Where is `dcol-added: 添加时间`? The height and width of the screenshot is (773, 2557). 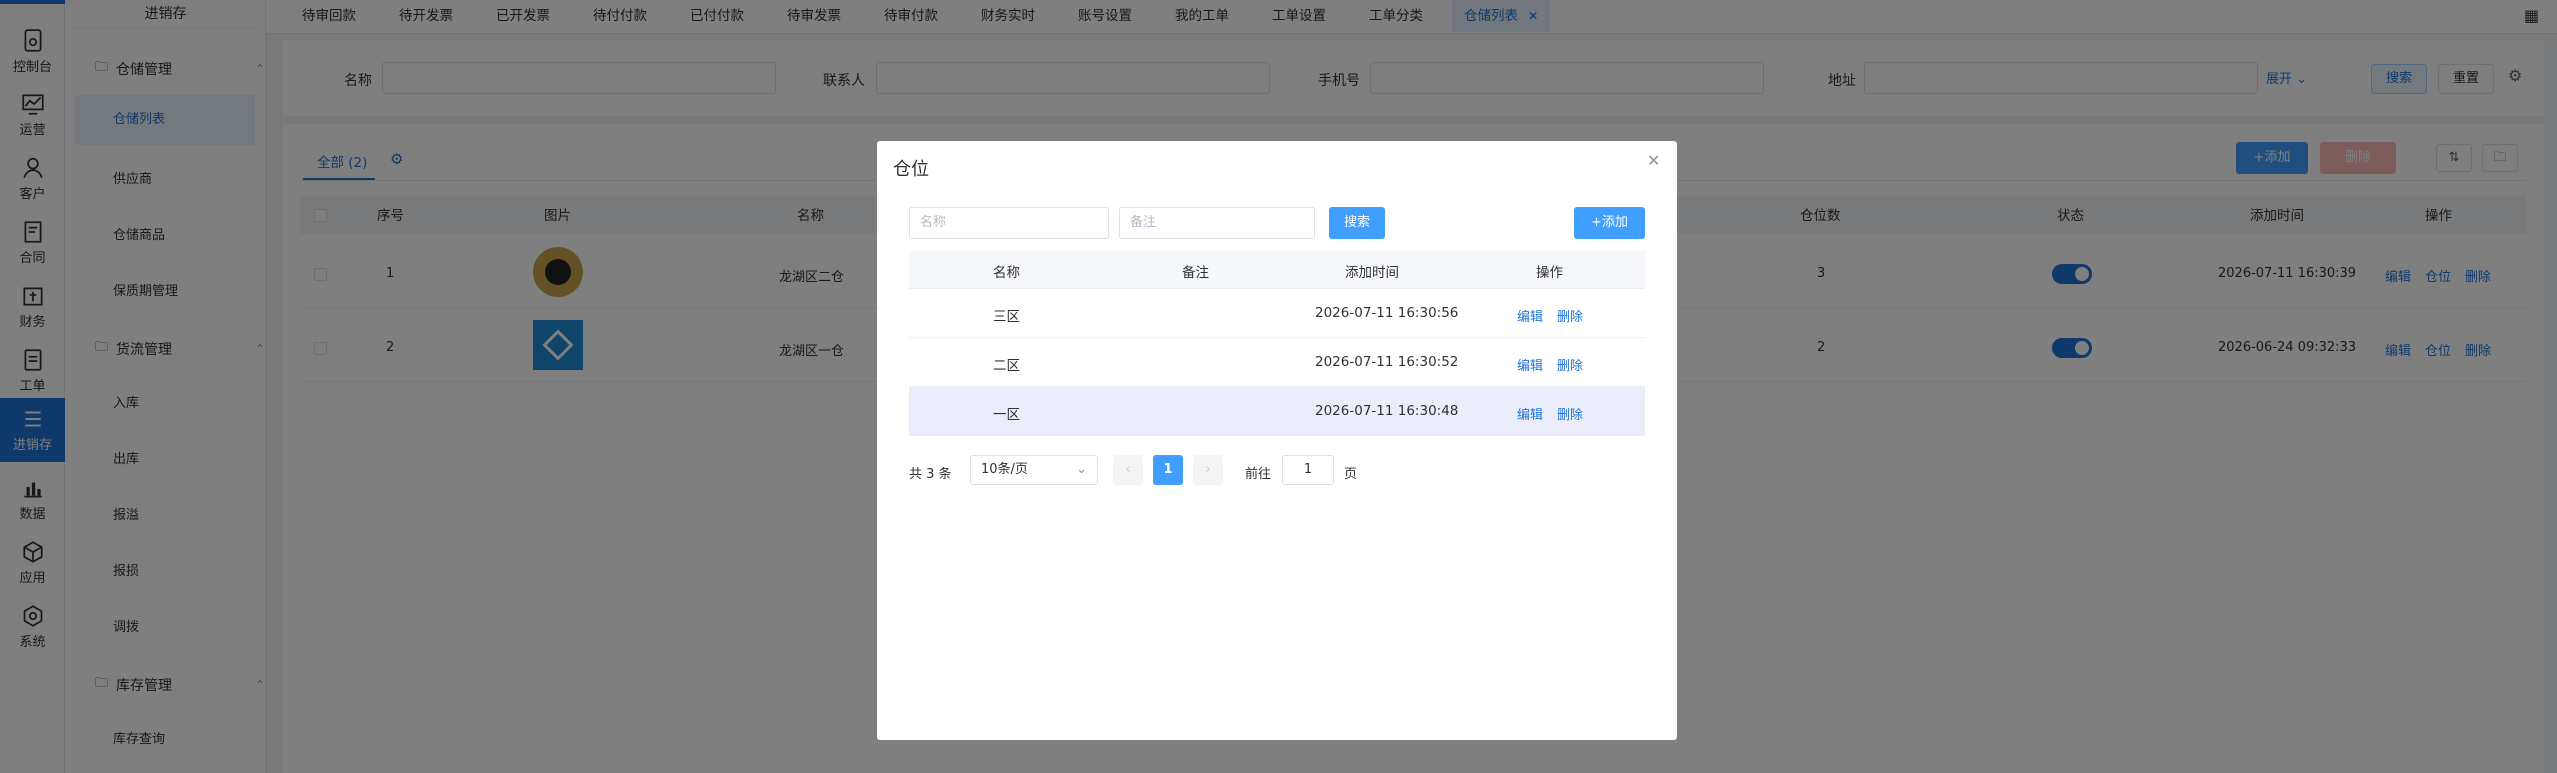
dcol-added: 添加时间 is located at coordinates (1372, 273).